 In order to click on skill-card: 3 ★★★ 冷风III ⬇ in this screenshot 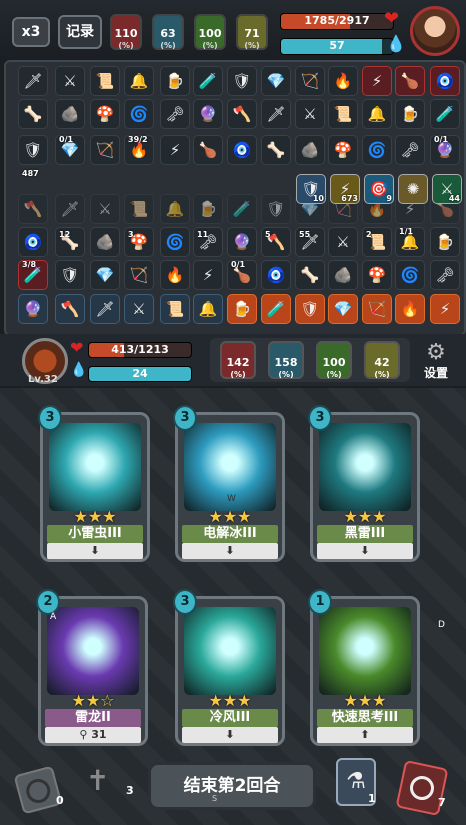, I will do `click(229, 667)`.